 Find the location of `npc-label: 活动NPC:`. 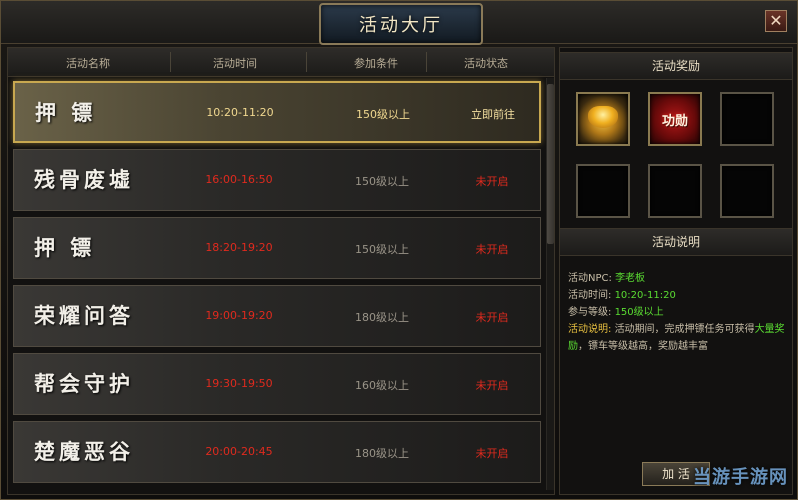

npc-label: 活动NPC: is located at coordinates (590, 278).